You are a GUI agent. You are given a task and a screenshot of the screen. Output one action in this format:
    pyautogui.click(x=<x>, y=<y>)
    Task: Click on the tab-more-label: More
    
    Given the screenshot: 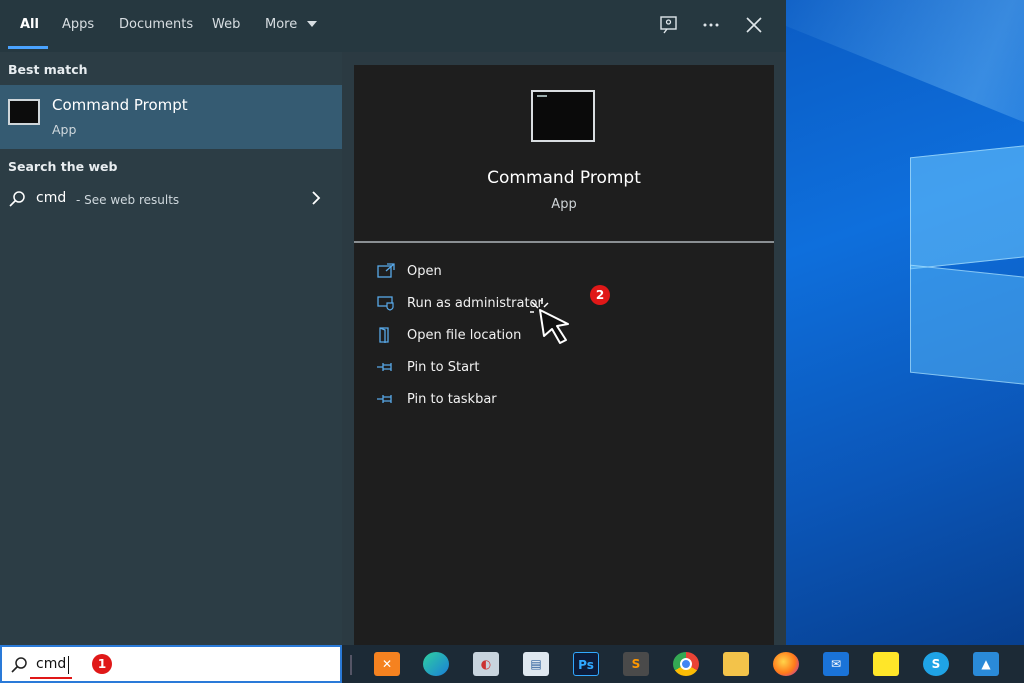 What is the action you would take?
    pyautogui.click(x=281, y=24)
    